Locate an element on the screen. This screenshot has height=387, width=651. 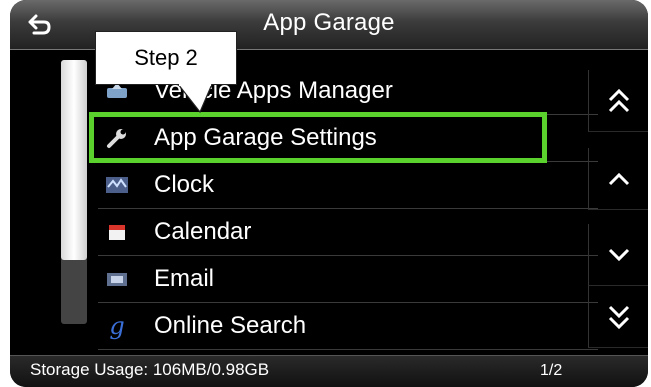
list-item-label: Email is located at coordinates (184, 278).